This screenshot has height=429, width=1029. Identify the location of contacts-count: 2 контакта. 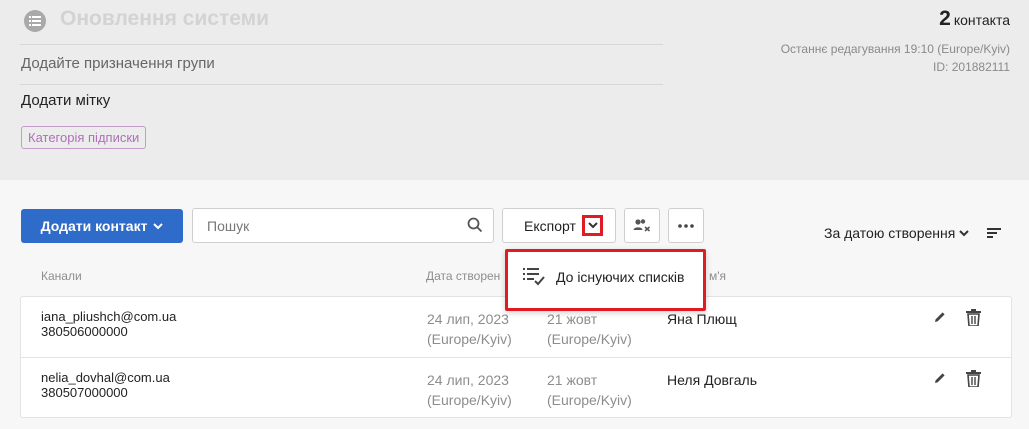
(974, 19).